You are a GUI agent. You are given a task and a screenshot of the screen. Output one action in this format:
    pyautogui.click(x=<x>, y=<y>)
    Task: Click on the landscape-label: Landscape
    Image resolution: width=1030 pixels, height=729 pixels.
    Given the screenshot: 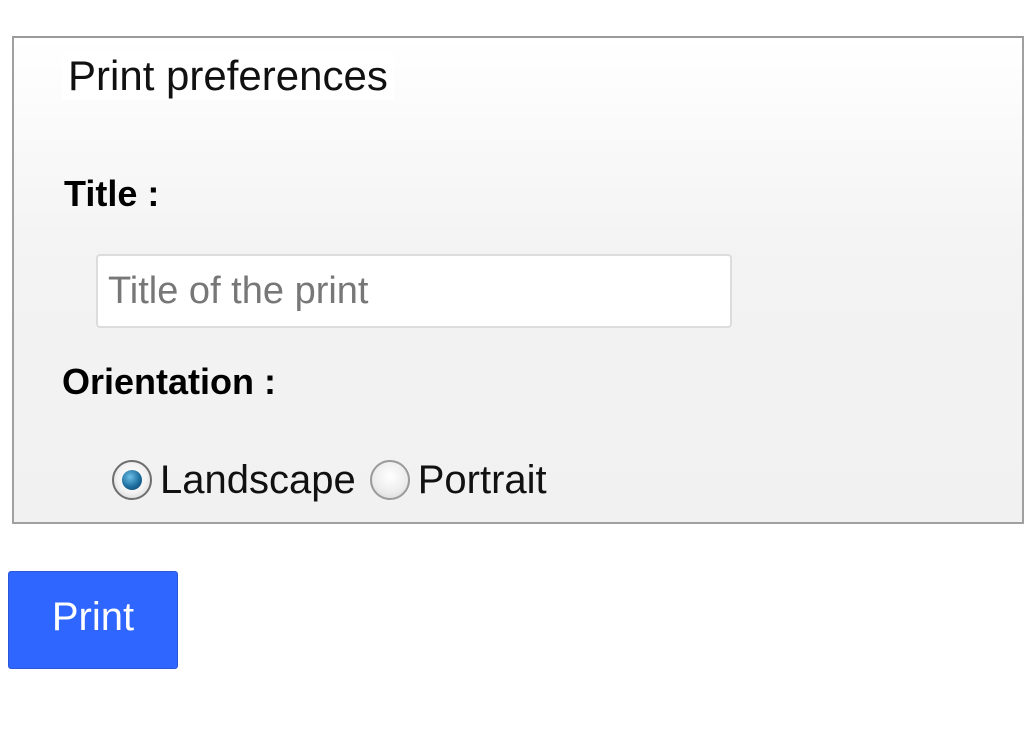 What is the action you would take?
    pyautogui.click(x=258, y=480)
    